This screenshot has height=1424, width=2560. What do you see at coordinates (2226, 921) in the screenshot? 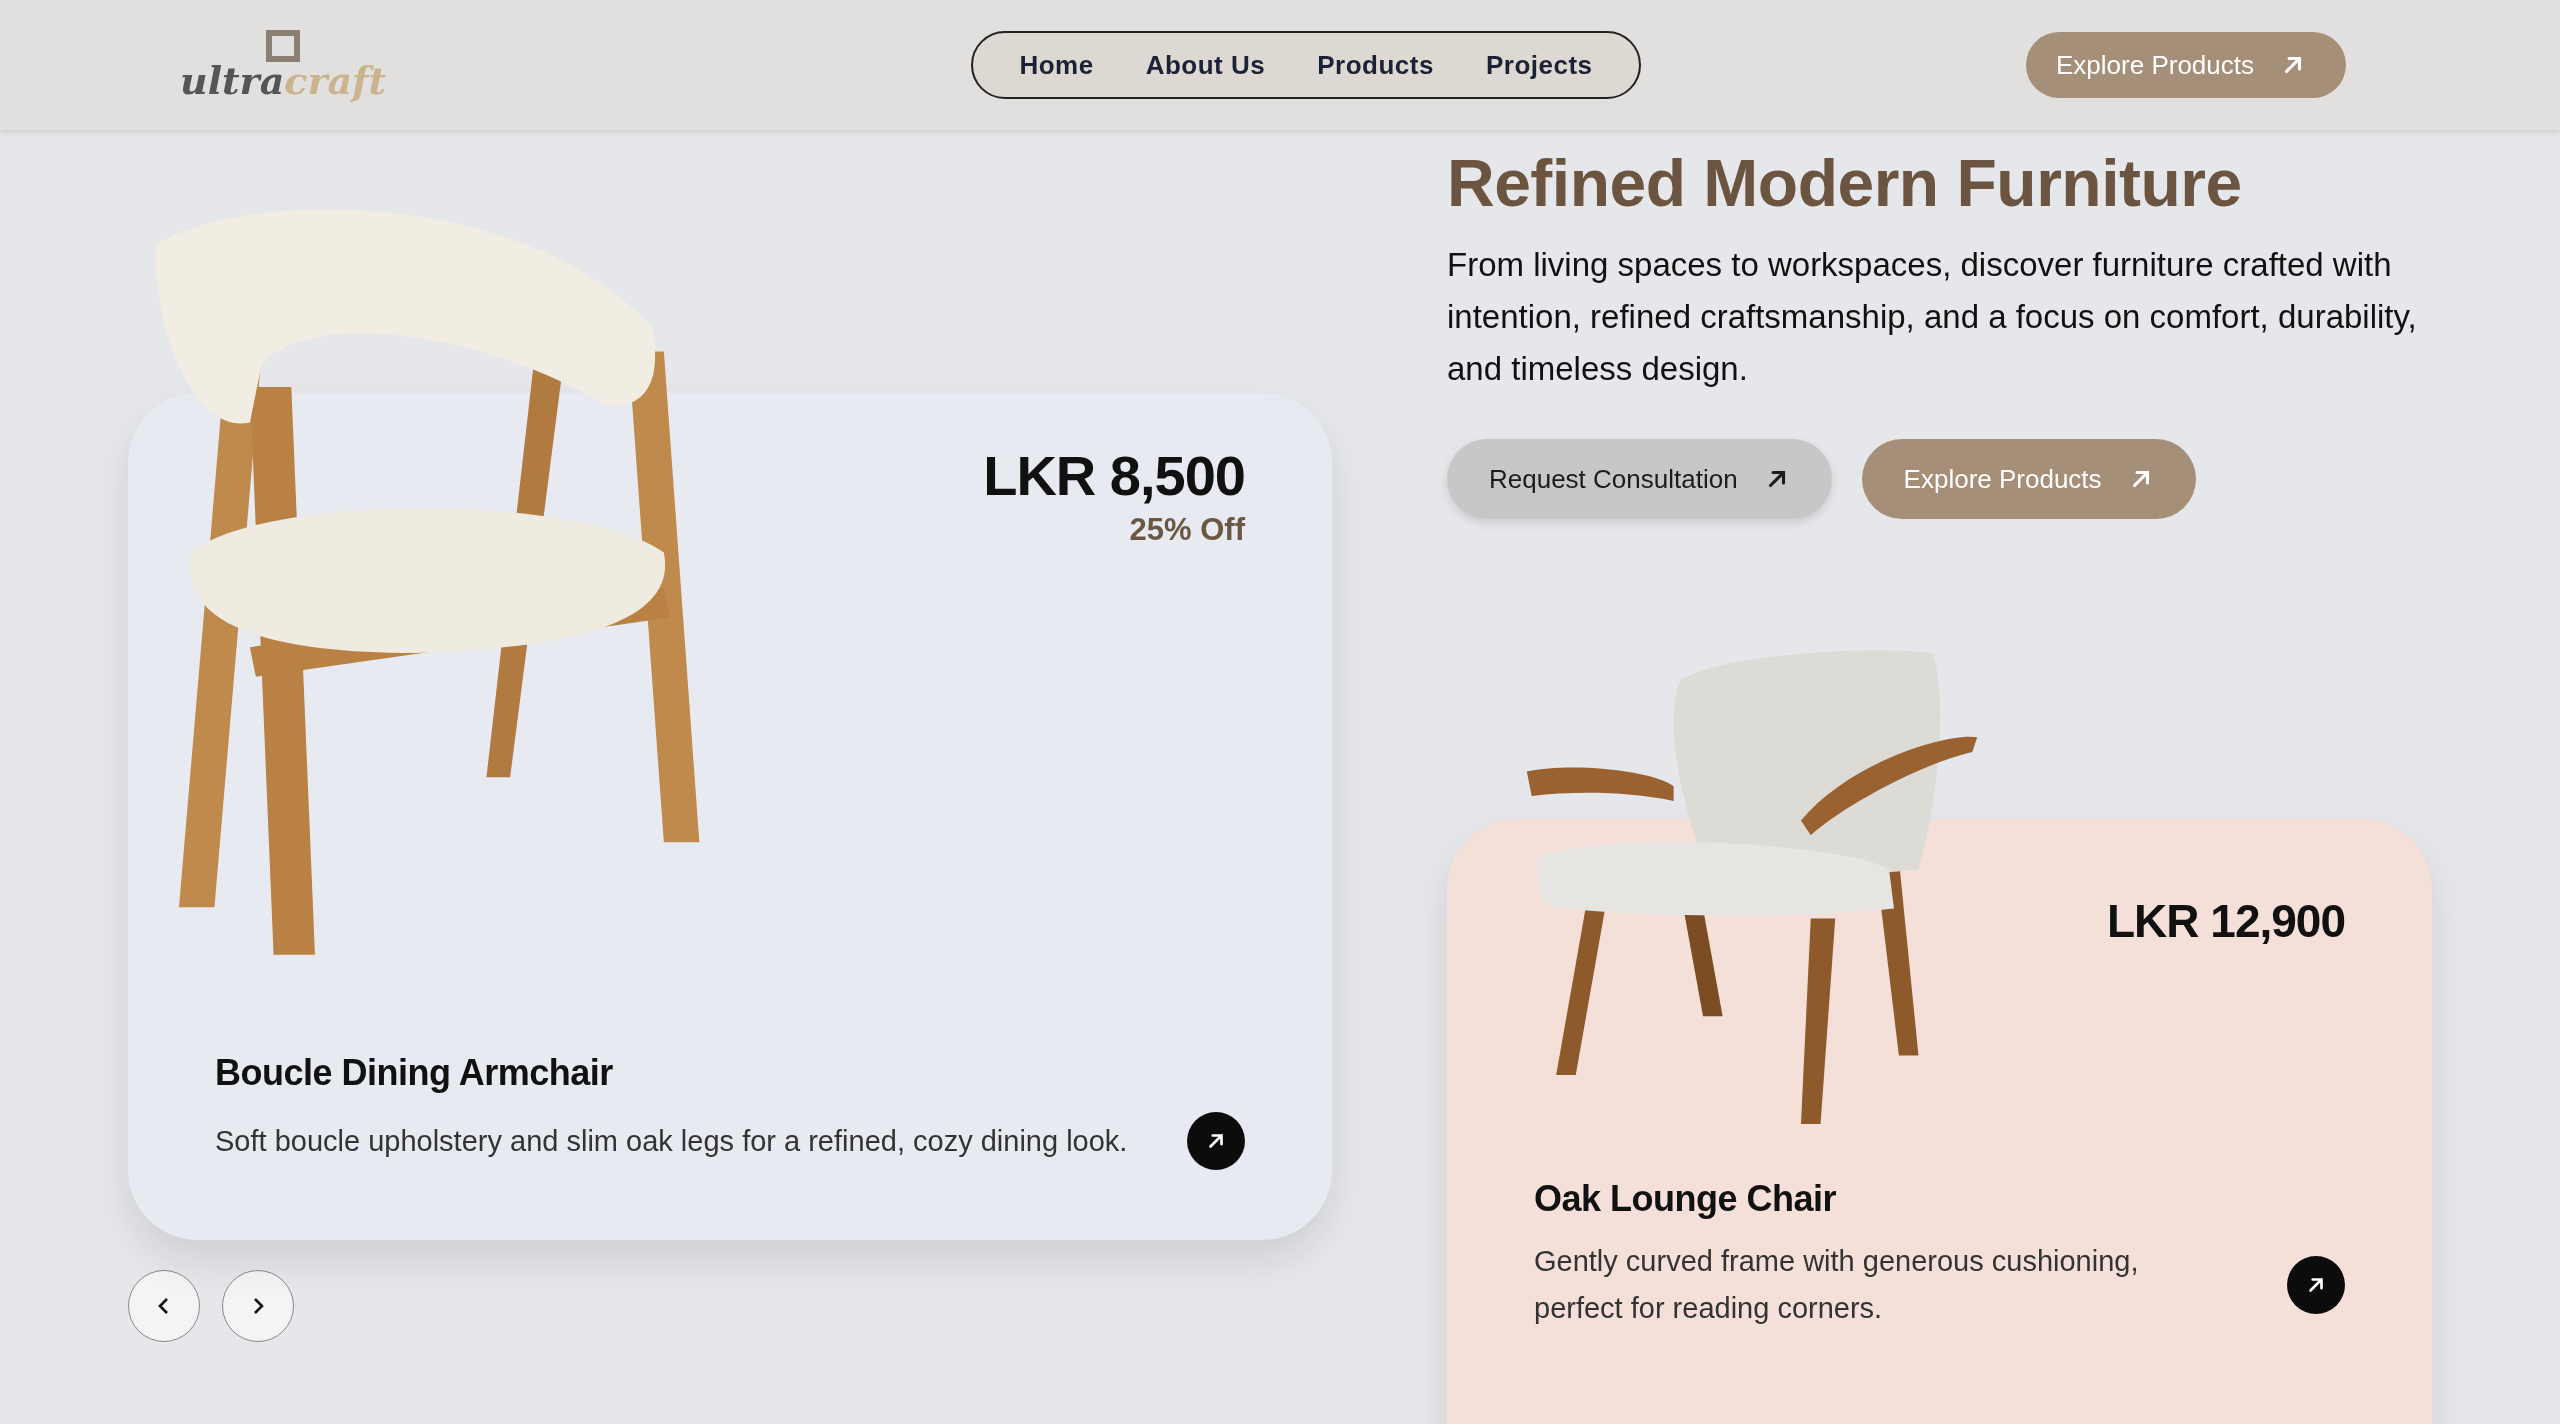
I see `product-price: LKR 12,900` at bounding box center [2226, 921].